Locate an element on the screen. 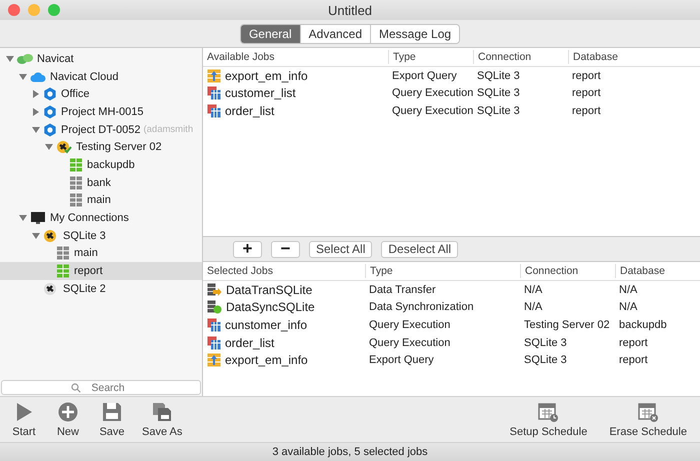 This screenshot has width=700, height=461. sync-icon is located at coordinates (214, 307).